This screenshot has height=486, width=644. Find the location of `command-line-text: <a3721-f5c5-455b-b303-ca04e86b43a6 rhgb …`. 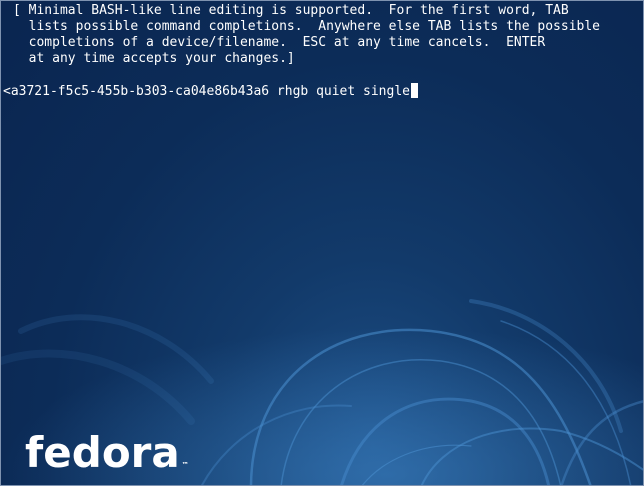

command-line-text: <a3721-f5c5-455b-b303-ca04e86b43a6 rhgb … is located at coordinates (206, 91).